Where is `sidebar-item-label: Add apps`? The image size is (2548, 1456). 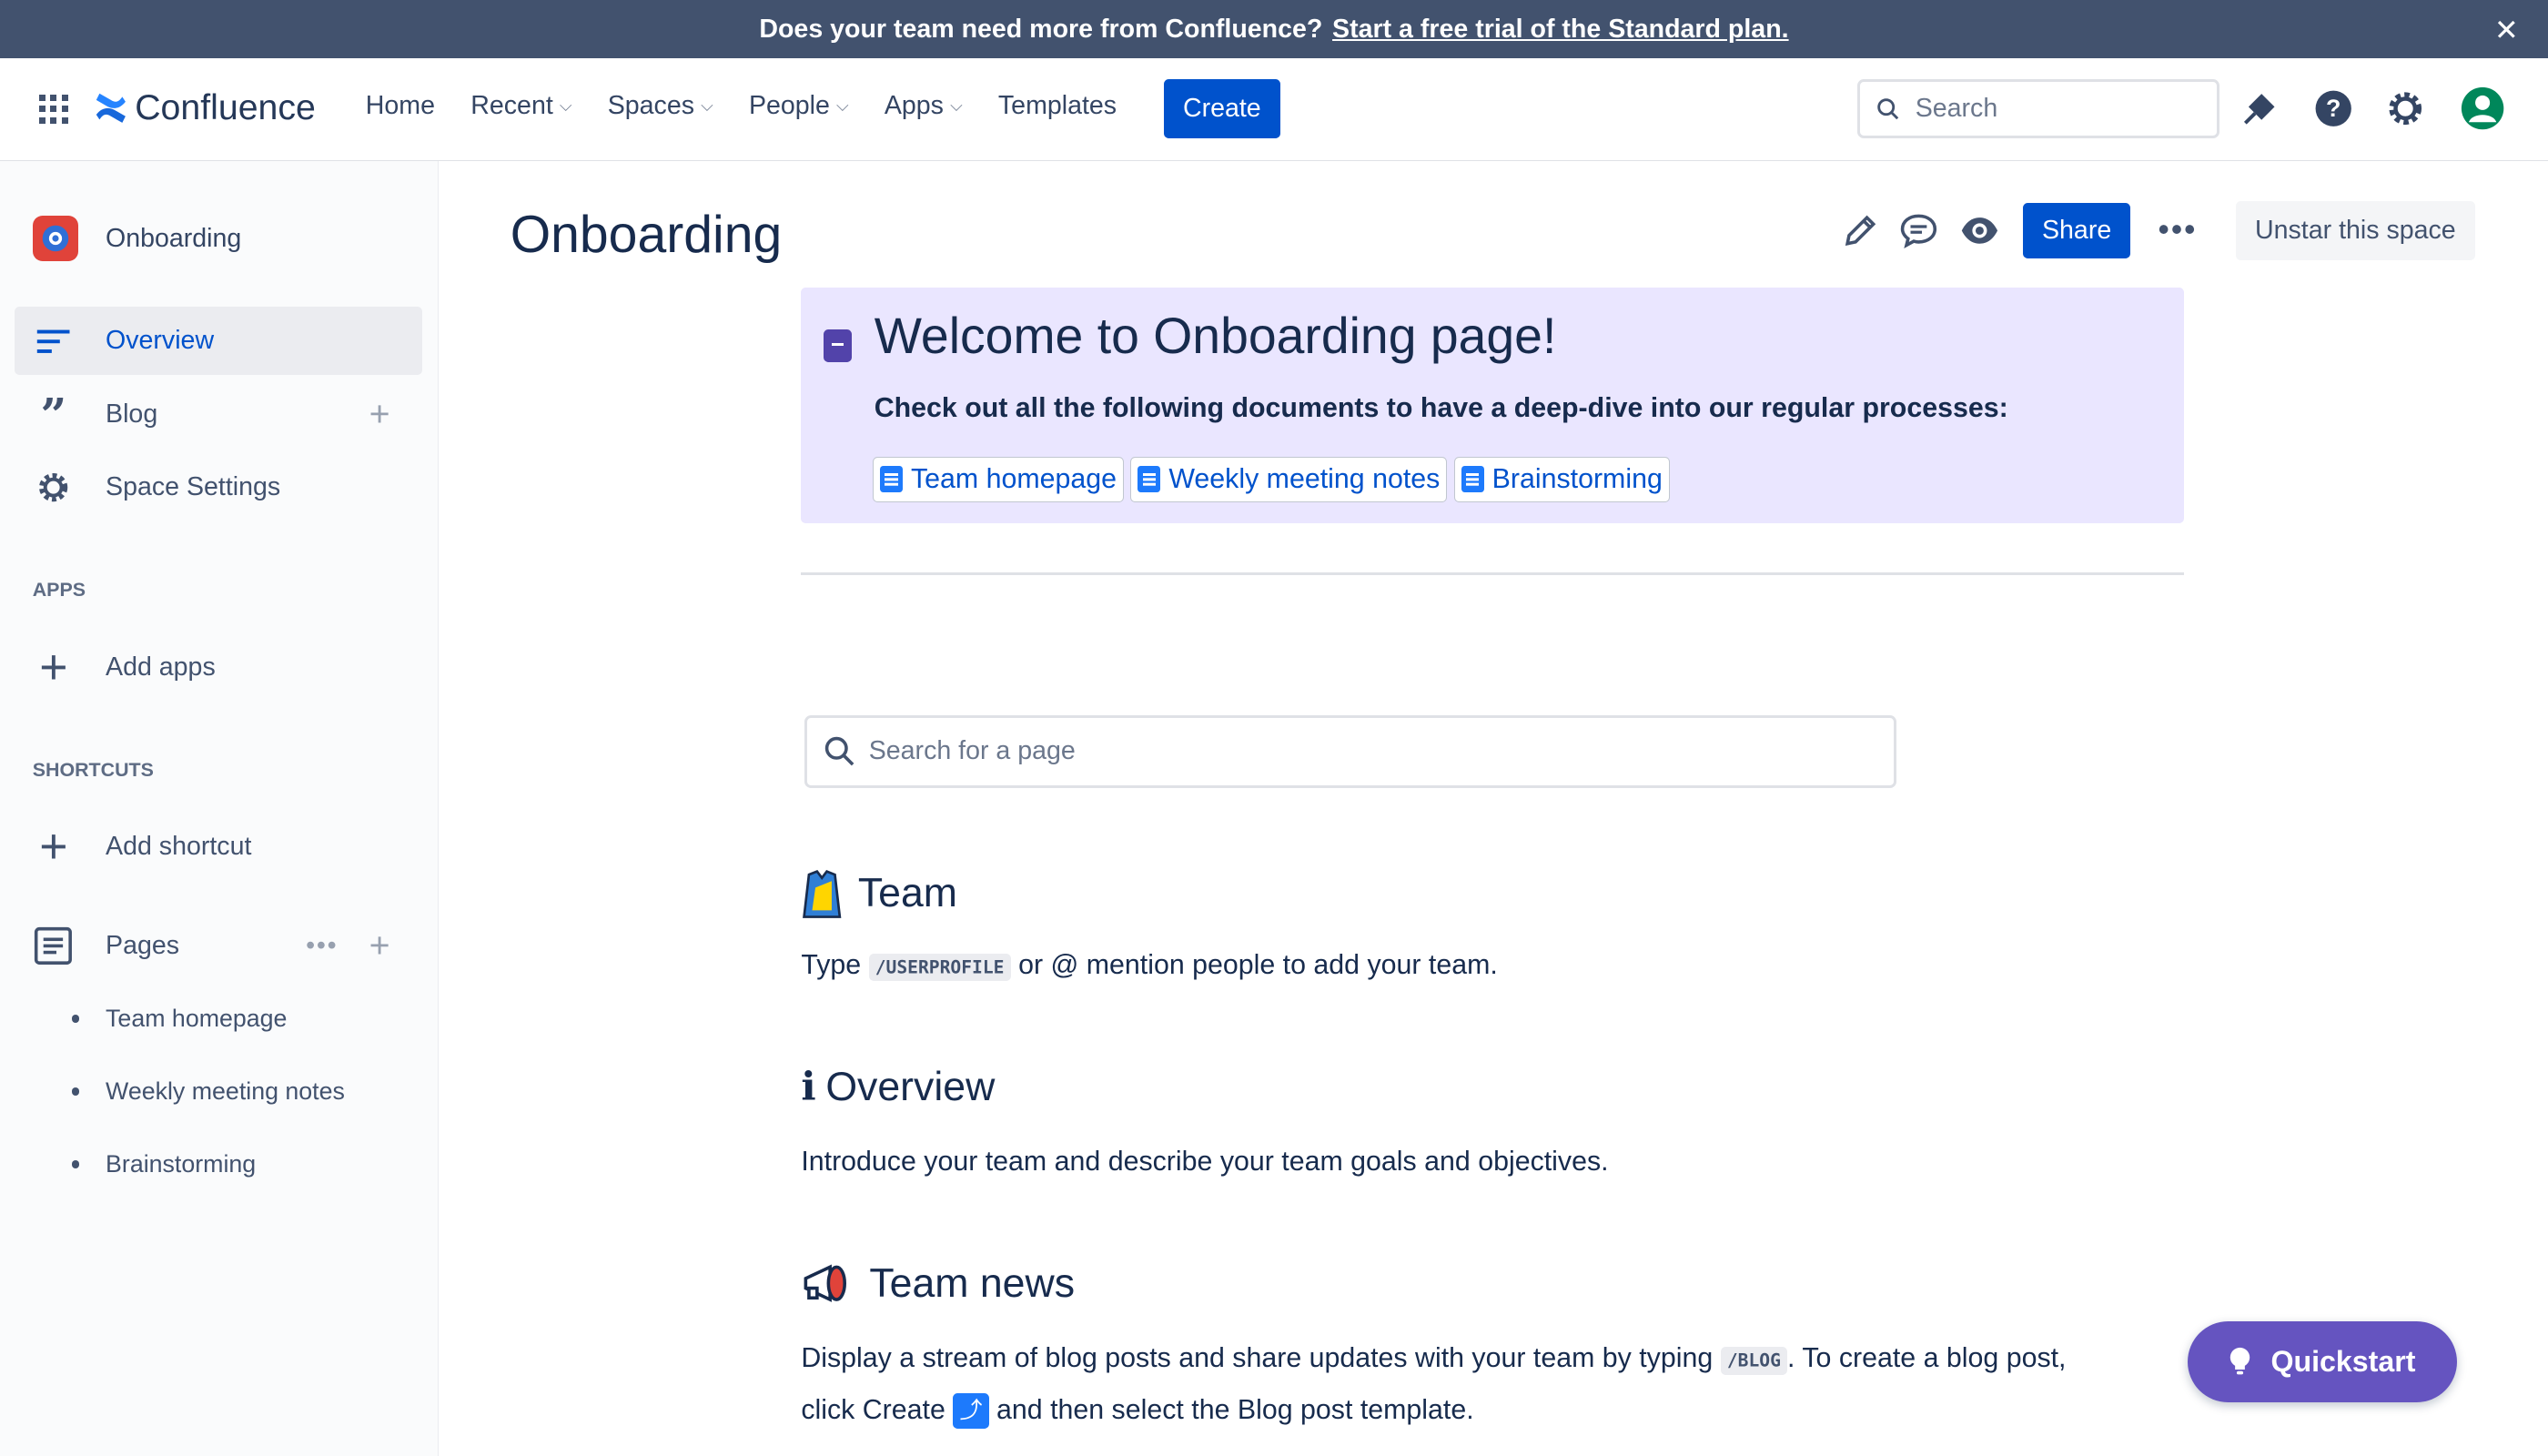
sidebar-item-label: Add apps is located at coordinates (161, 667).